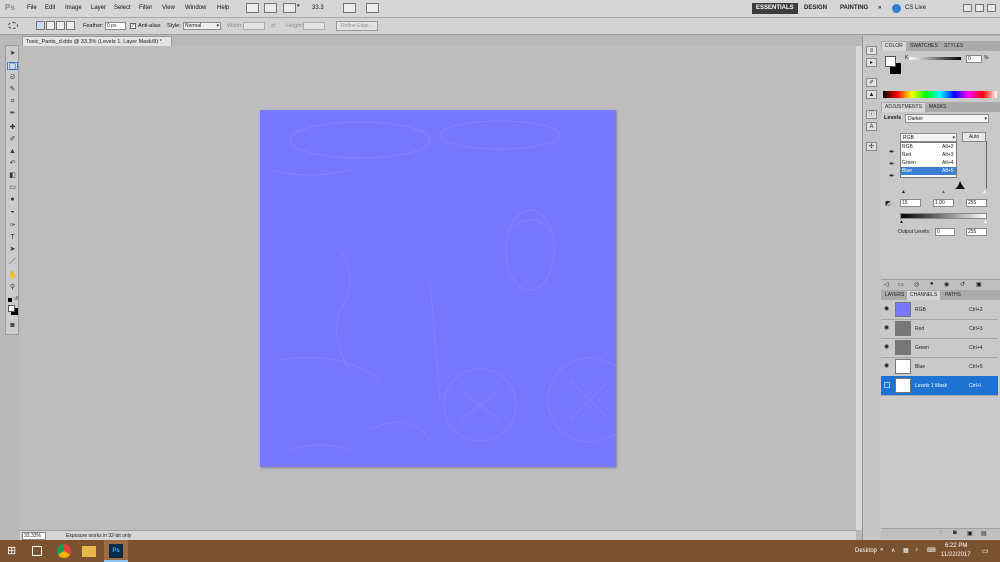  I want to click on history-panel-icon: ≡, so click(871, 50).